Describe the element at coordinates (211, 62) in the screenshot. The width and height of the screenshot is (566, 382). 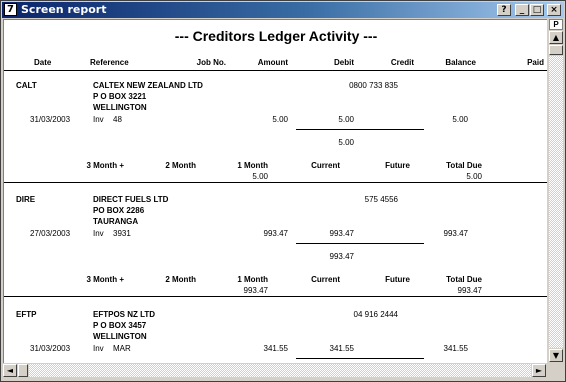
I see `col-job: Job No.` at that location.